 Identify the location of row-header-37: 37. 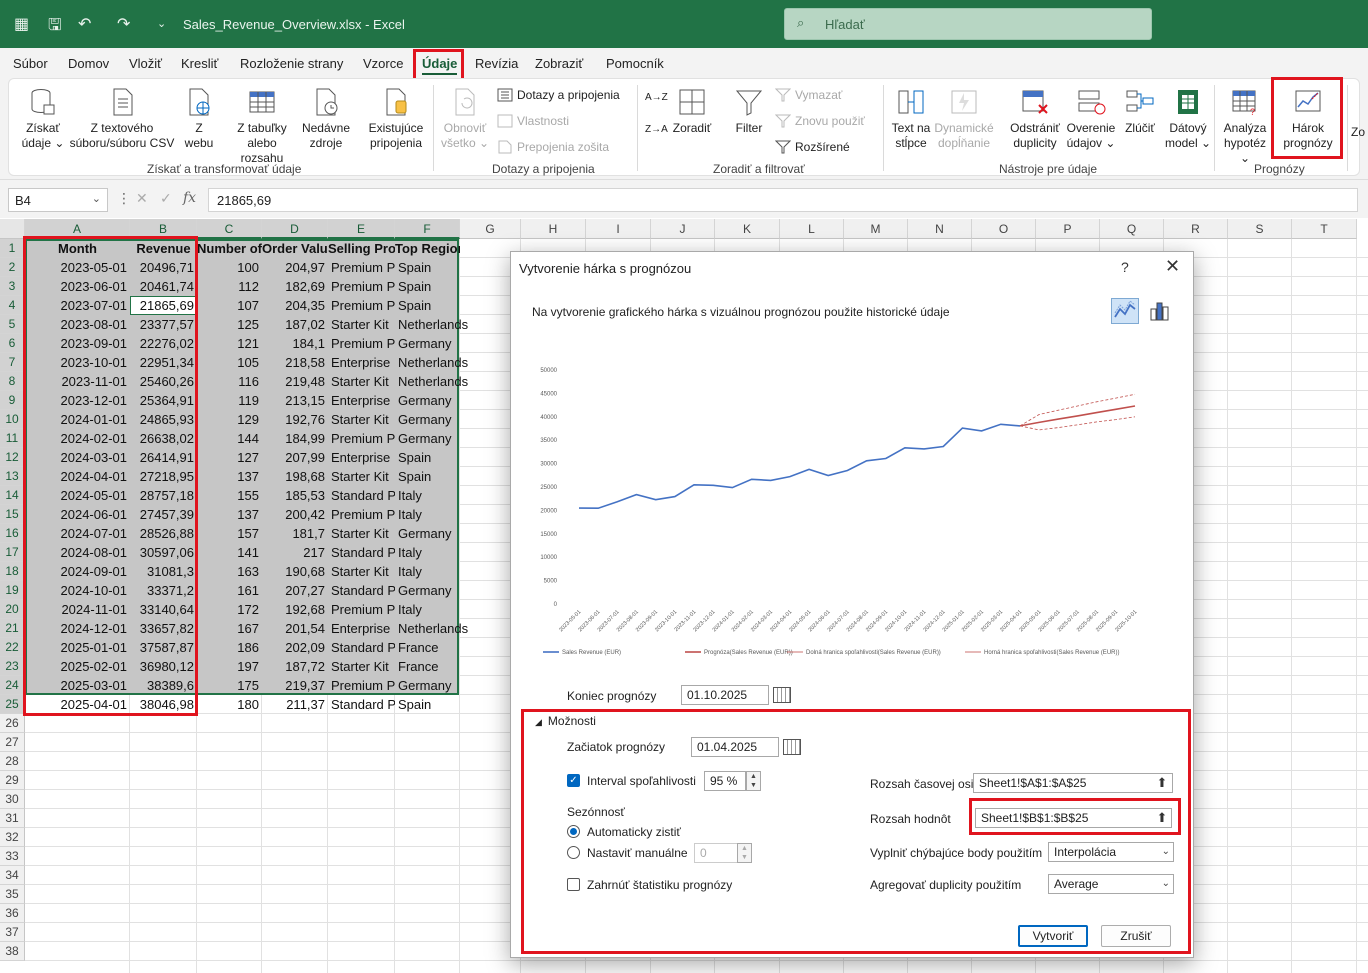
(12, 932).